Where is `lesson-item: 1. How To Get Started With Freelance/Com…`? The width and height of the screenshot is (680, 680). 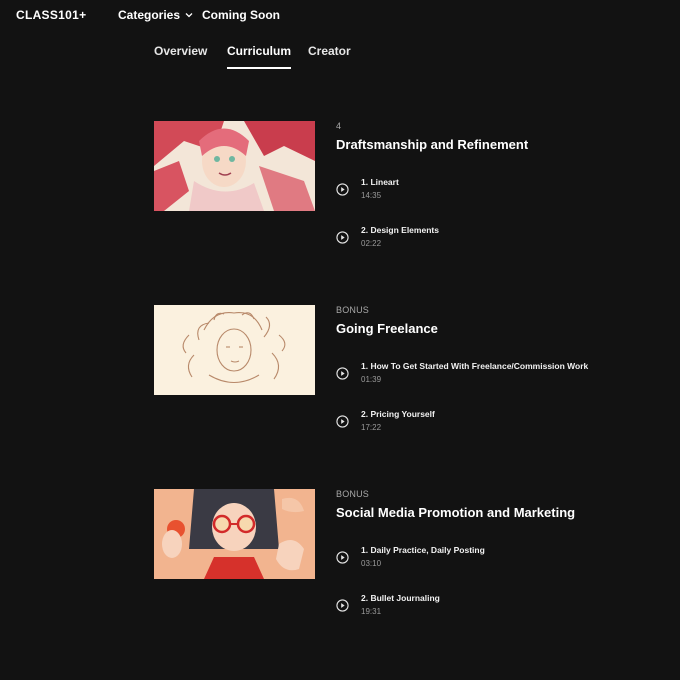 lesson-item: 1. How To Get Started With Freelance/Com… is located at coordinates (486, 375).